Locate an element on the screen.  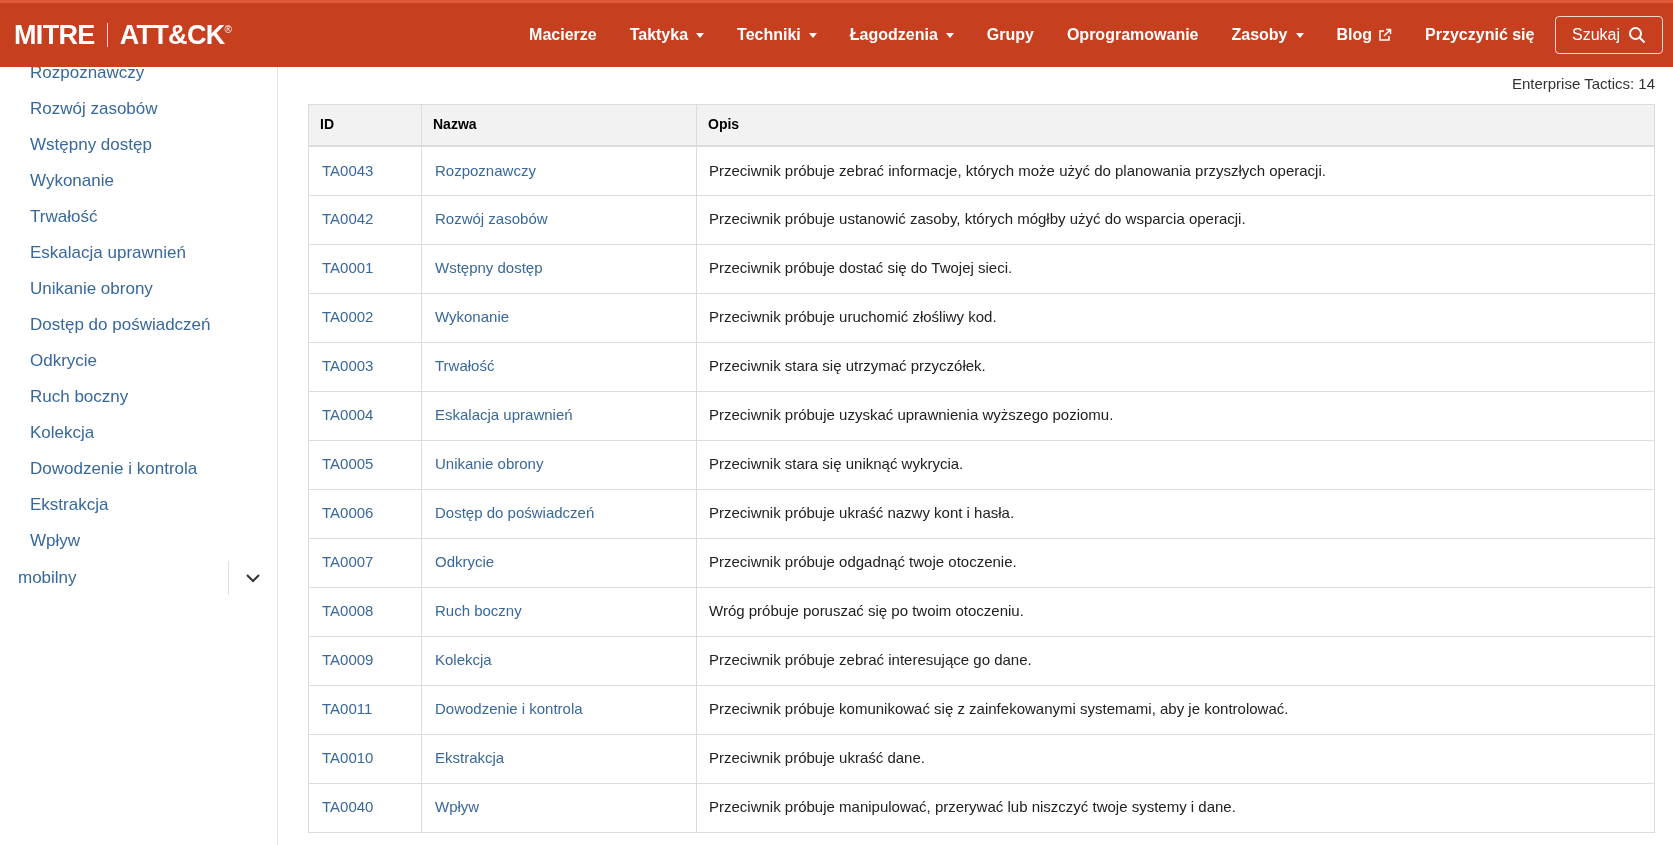
tactic-name-link: Wstępny dostęp is located at coordinates (489, 268).